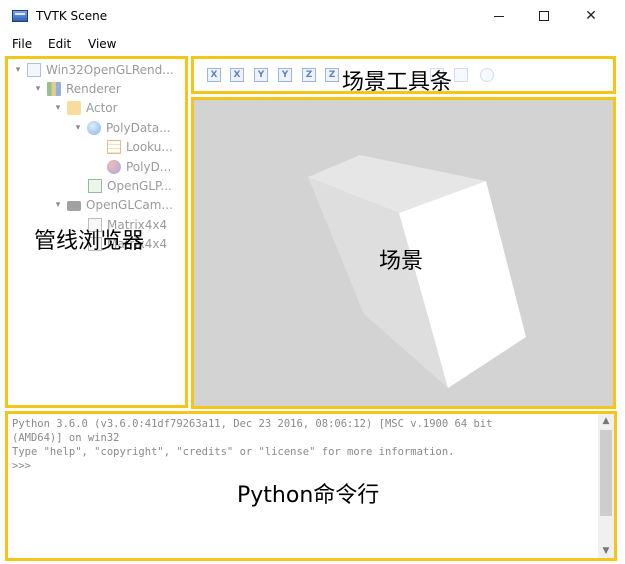 The width and height of the screenshot is (625, 564). What do you see at coordinates (22, 44) in the screenshot?
I see `menu-file: File` at bounding box center [22, 44].